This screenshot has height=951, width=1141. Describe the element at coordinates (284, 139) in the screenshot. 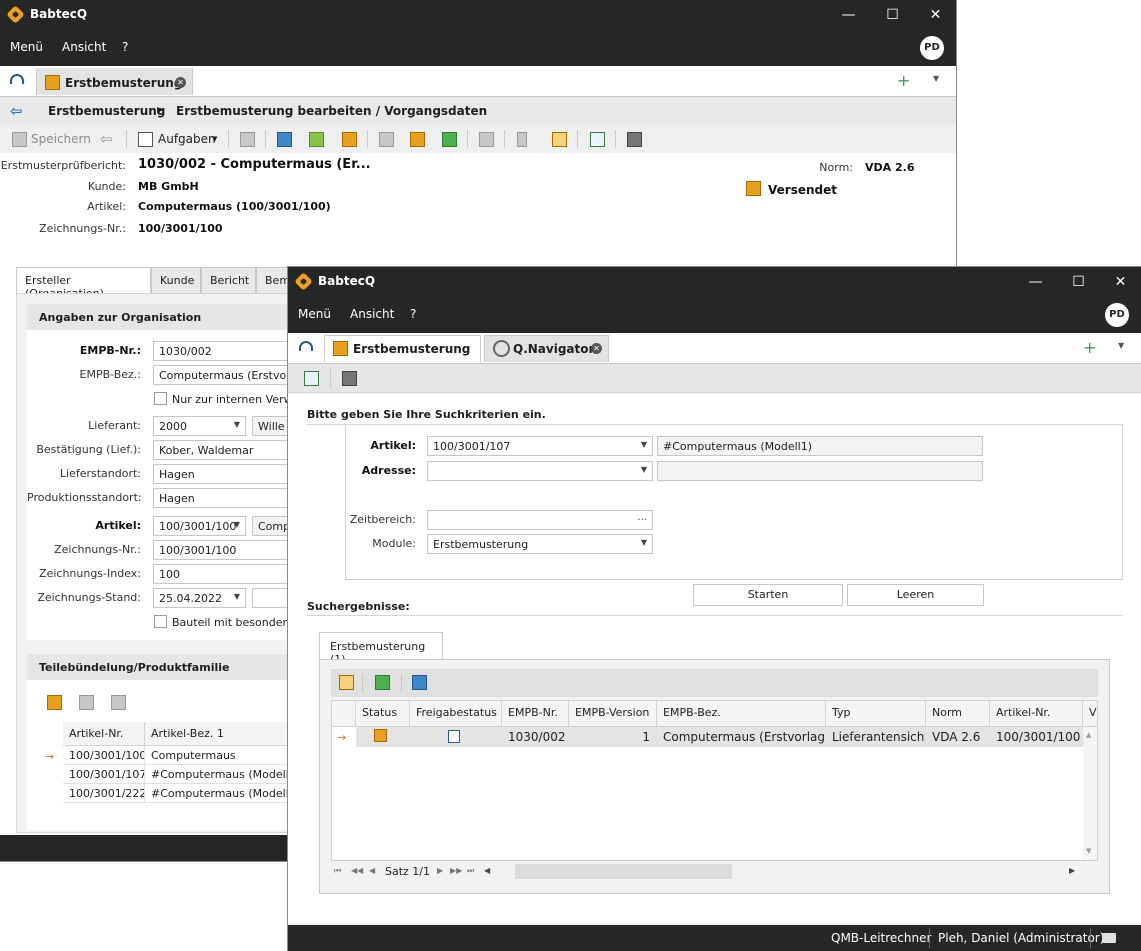

I see `new-document-icon` at that location.